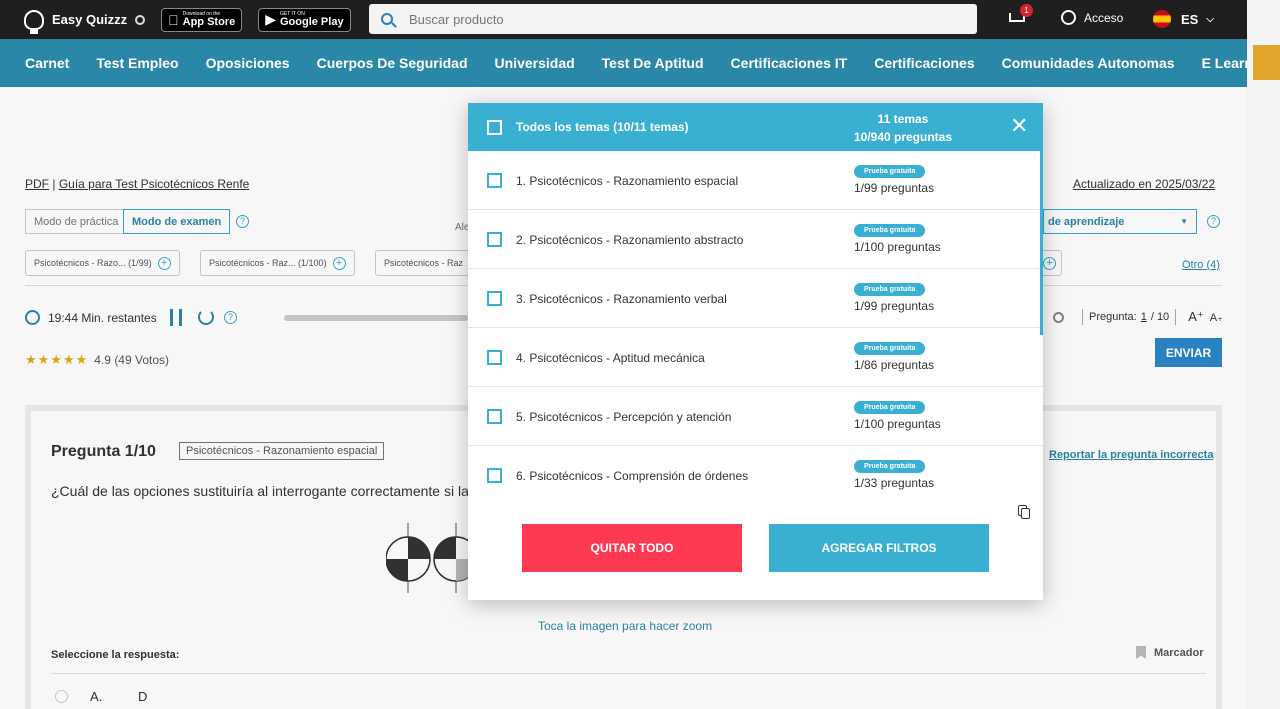 This screenshot has width=1280, height=709. What do you see at coordinates (621, 299) in the screenshot?
I see `topic-name: 3. Psicotécnicos - Razonamiento verbal` at bounding box center [621, 299].